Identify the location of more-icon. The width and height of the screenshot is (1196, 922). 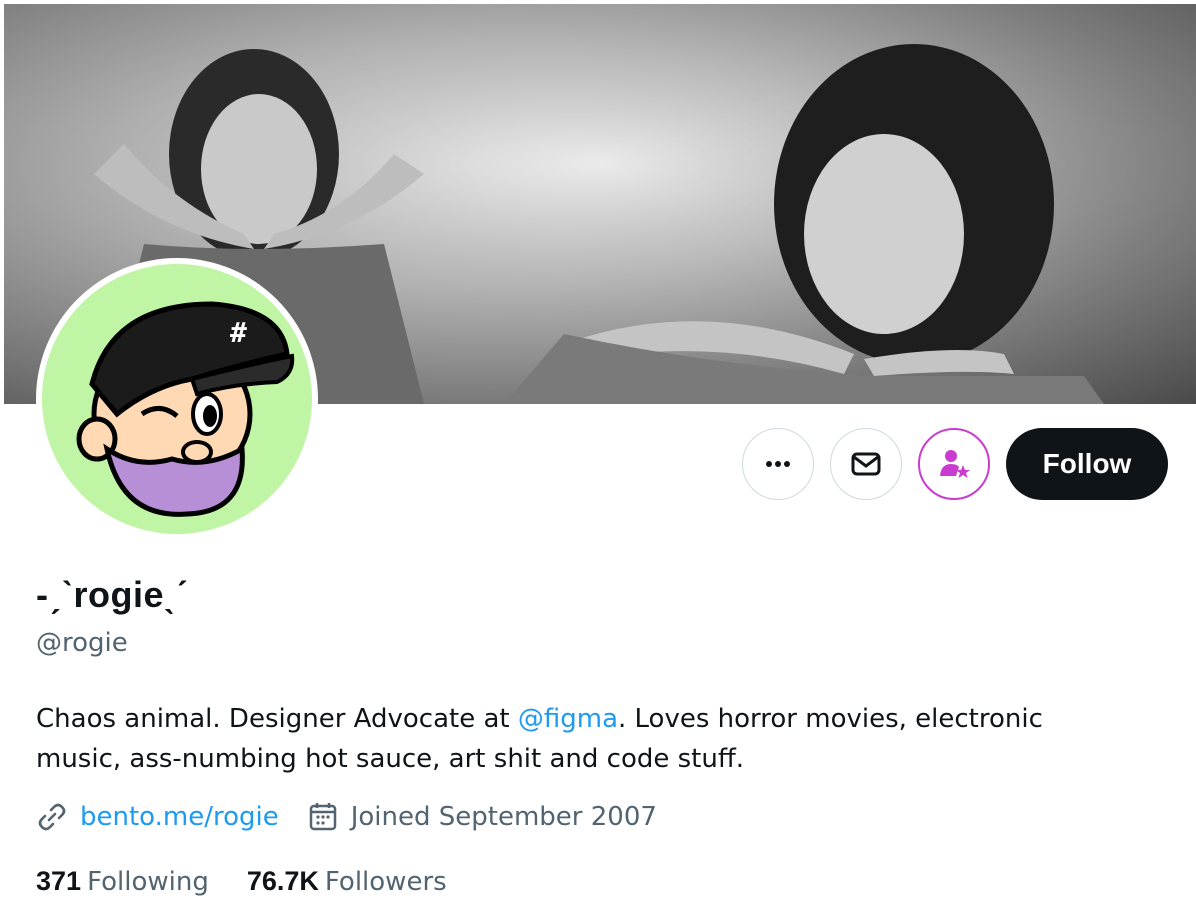
(778, 464).